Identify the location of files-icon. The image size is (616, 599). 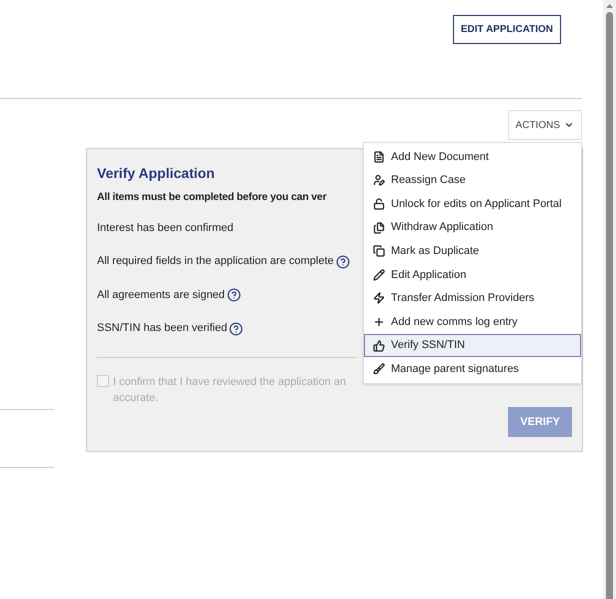
(379, 228).